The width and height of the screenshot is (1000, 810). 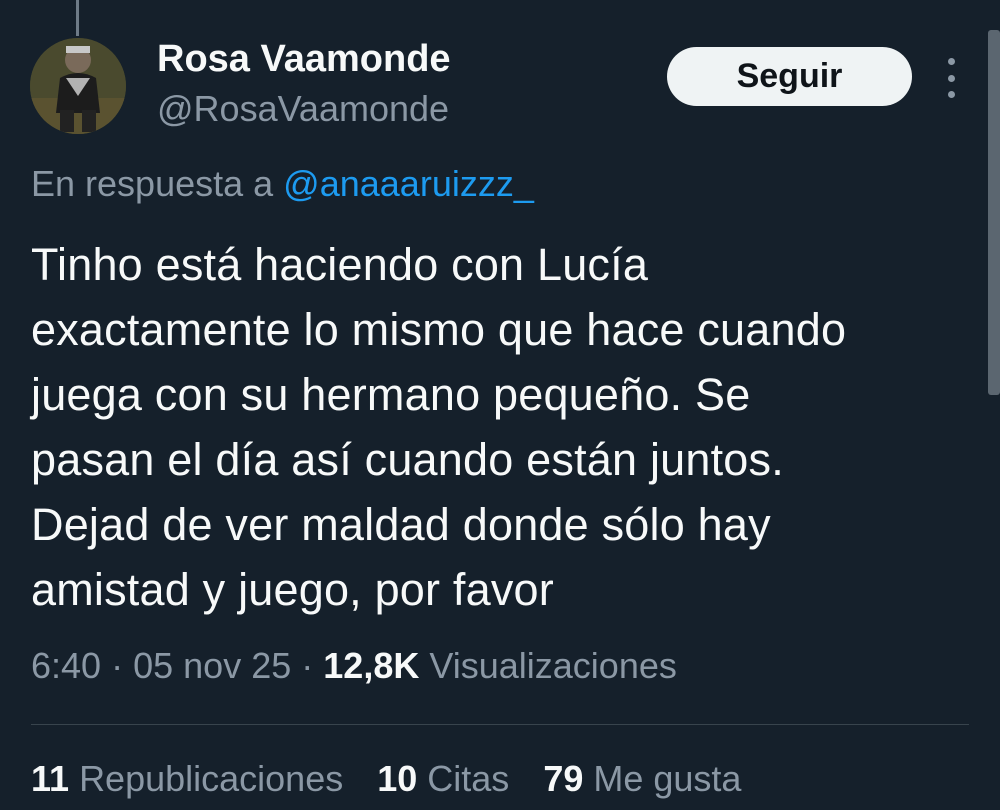 I want to click on profile-photo-icon, so click(x=78, y=86).